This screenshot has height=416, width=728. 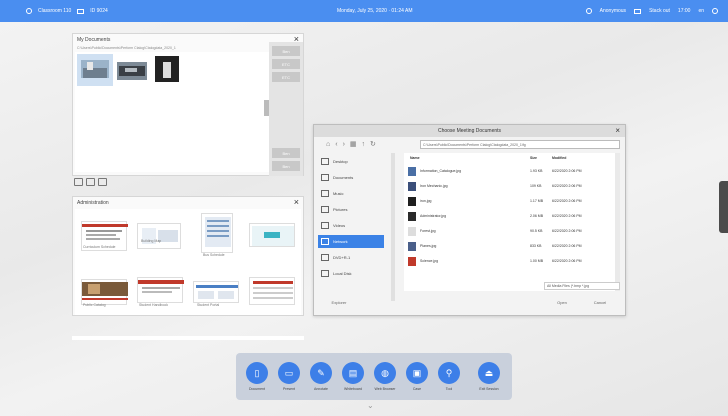 I want to click on open-button: Open, so click(x=562, y=302).